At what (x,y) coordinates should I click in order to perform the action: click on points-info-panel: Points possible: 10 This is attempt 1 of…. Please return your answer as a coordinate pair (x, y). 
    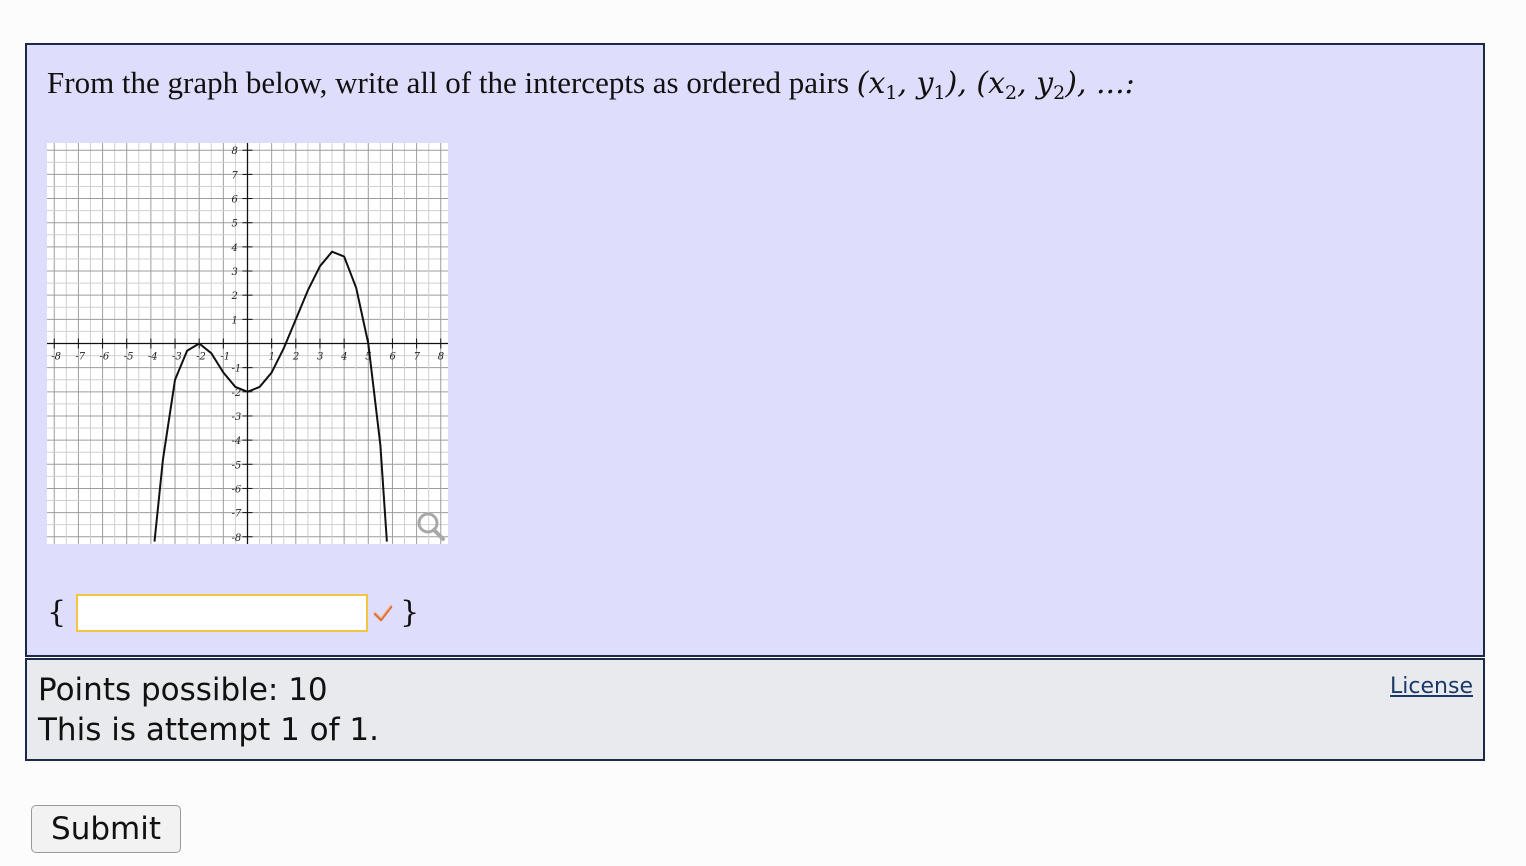
    Looking at the image, I should click on (755, 709).